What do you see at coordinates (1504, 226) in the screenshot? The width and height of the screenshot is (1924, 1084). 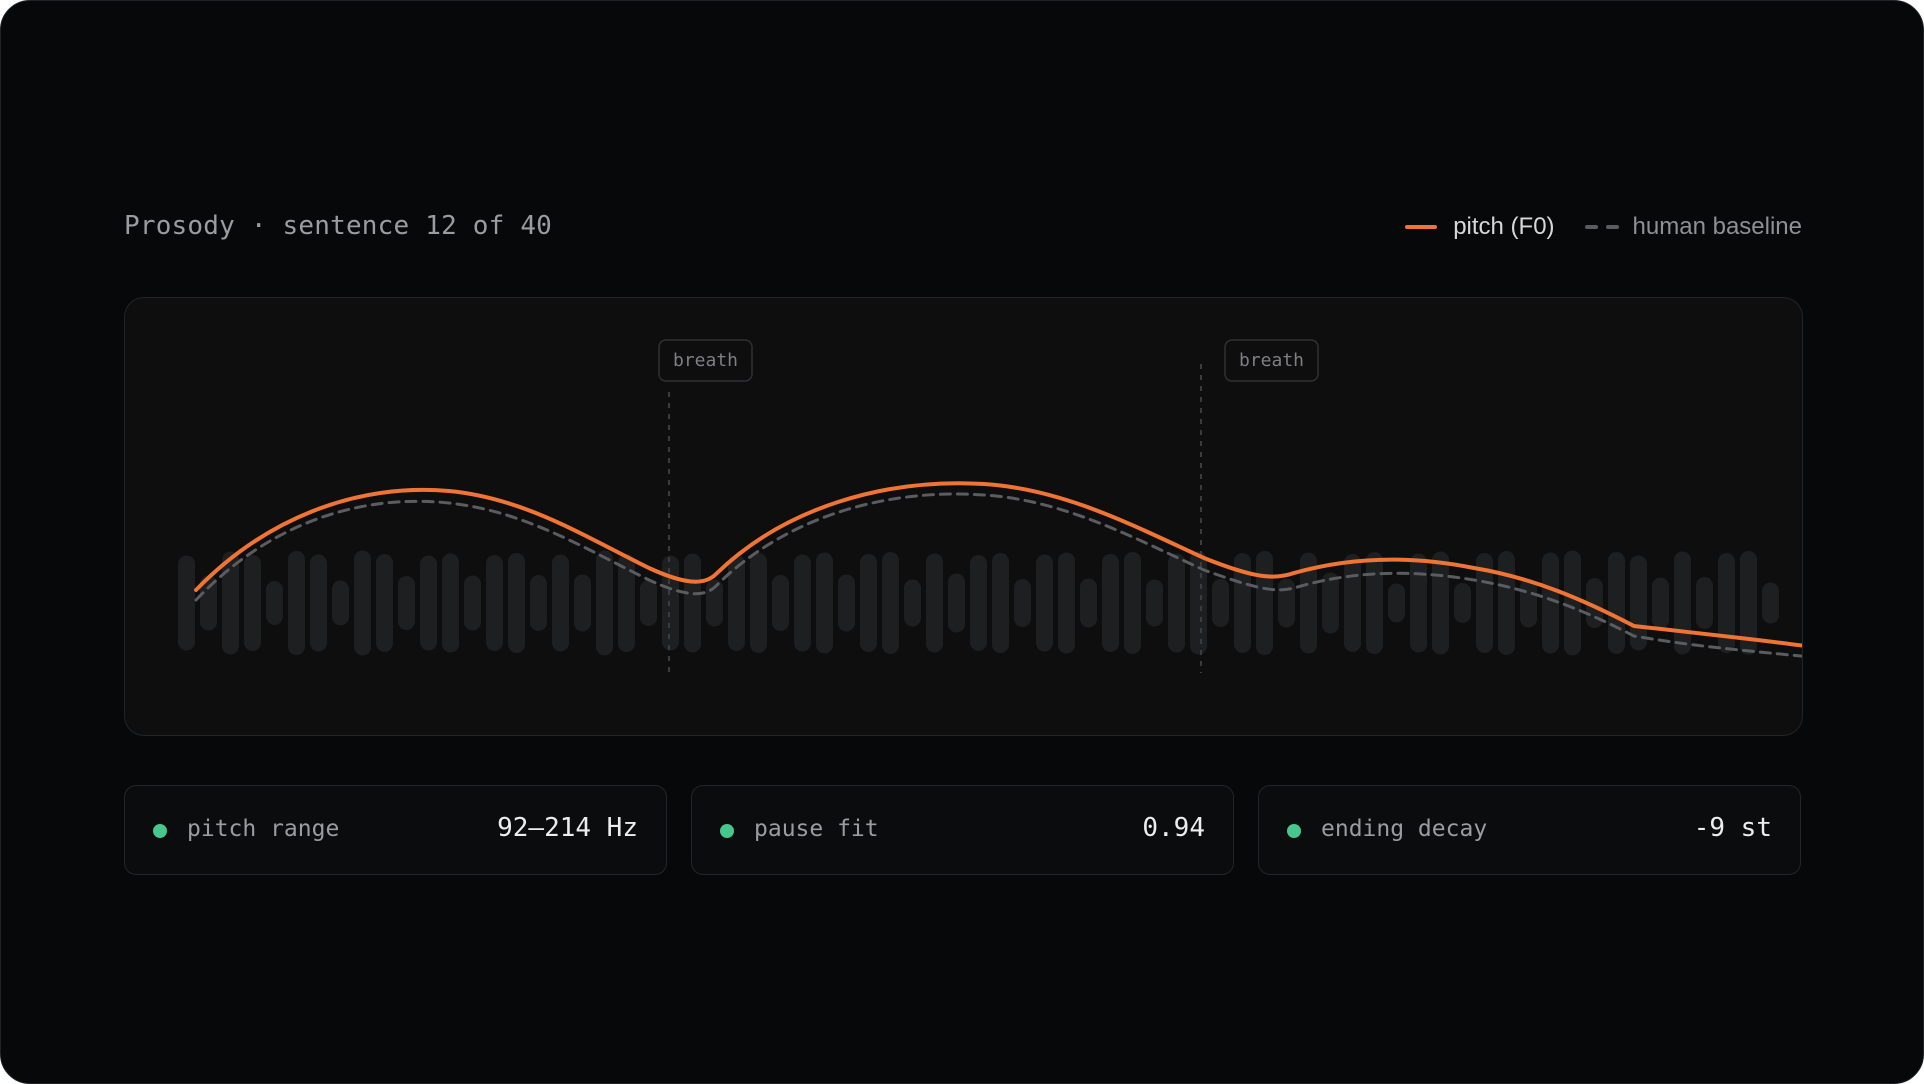 I see `legend-label-pitch: pitch (F0)` at bounding box center [1504, 226].